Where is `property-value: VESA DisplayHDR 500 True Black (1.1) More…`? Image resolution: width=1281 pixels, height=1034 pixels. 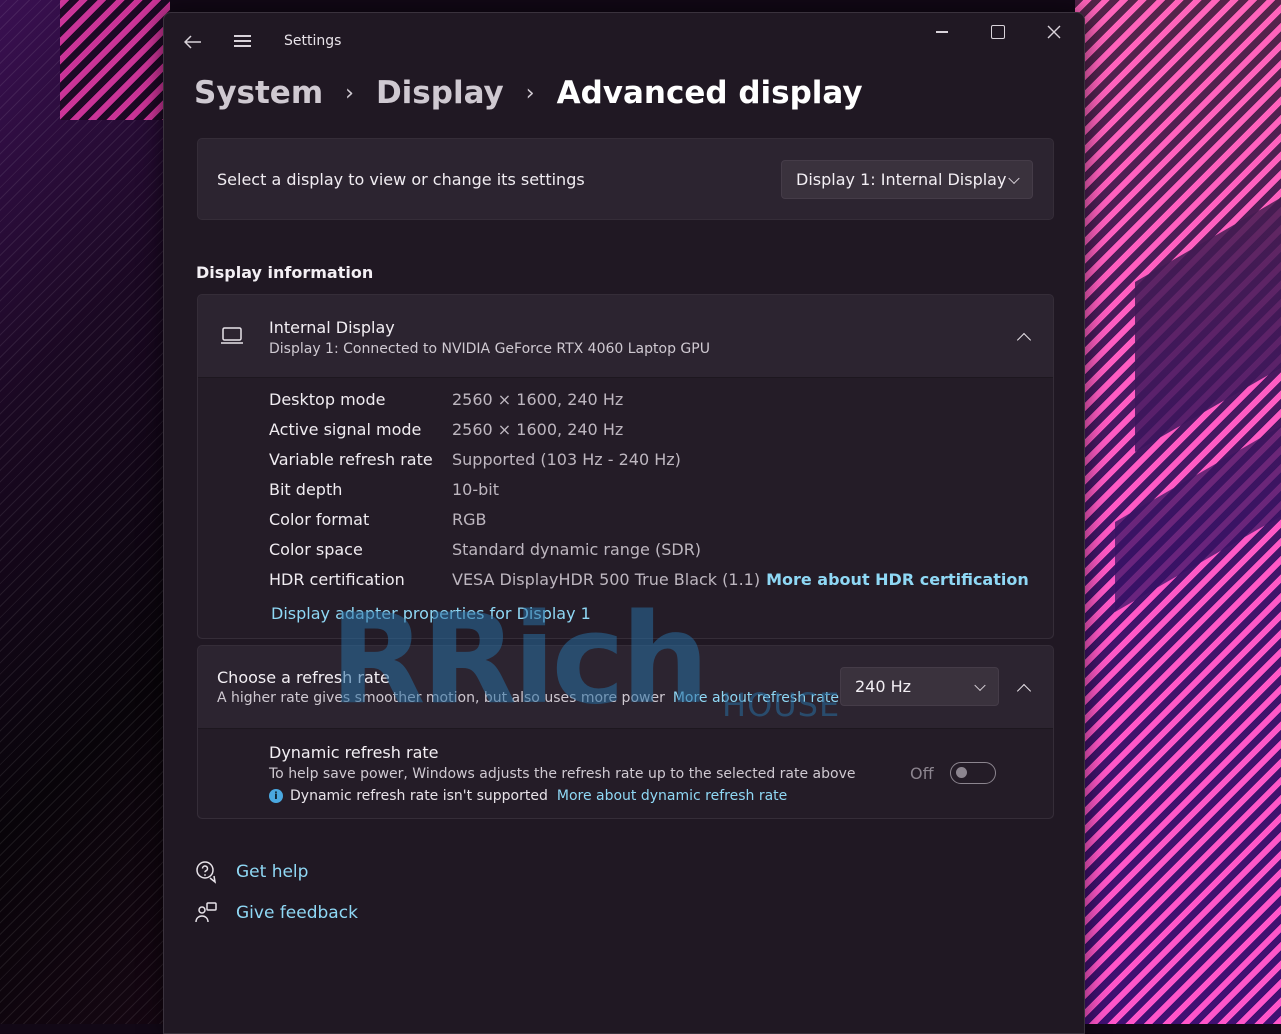
property-value: VESA DisplayHDR 500 True Black (1.1) More… is located at coordinates (740, 579).